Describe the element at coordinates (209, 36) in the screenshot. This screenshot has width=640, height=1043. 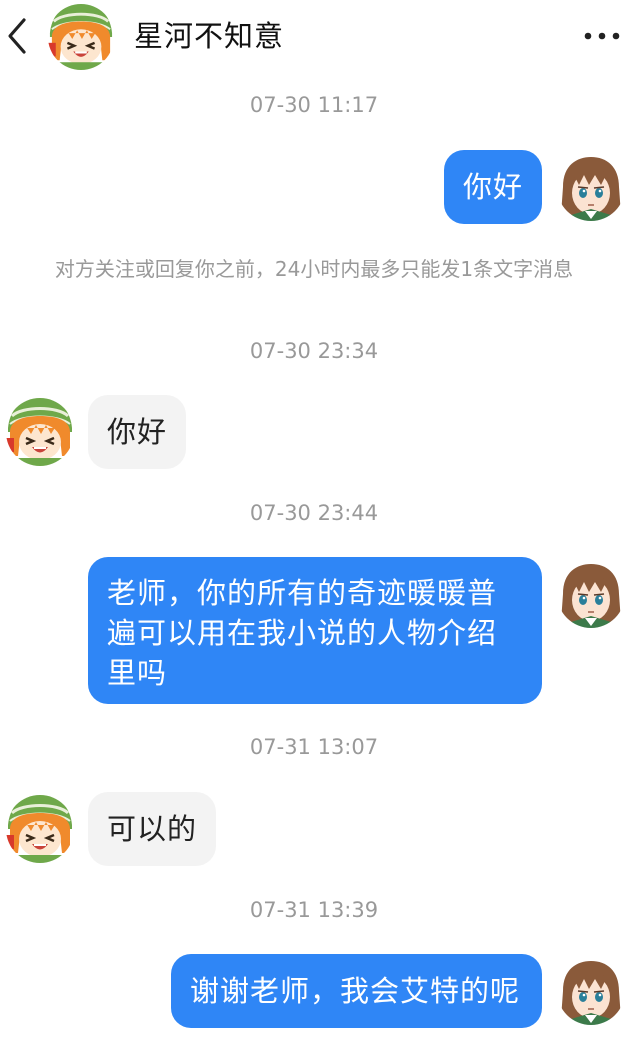
I see `contact-name: 星河不知意` at that location.